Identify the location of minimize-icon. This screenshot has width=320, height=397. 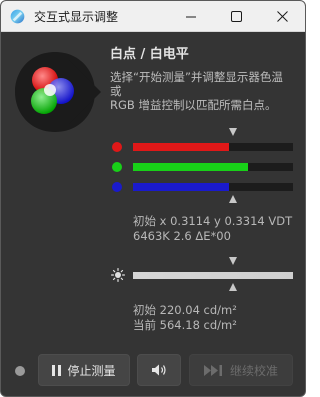
(191, 16).